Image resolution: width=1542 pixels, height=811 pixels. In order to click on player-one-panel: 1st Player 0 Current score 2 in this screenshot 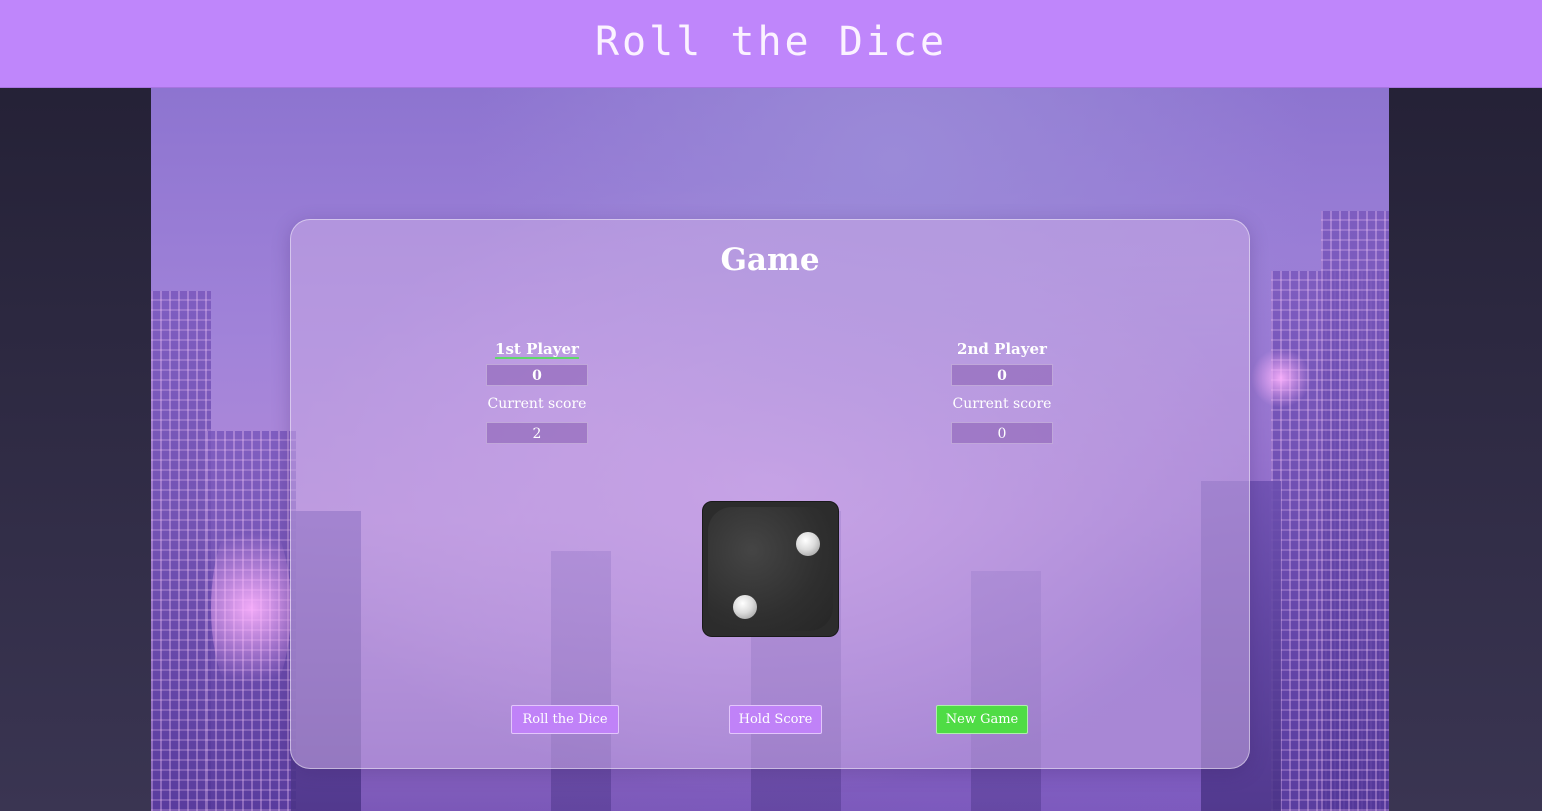, I will do `click(537, 391)`.